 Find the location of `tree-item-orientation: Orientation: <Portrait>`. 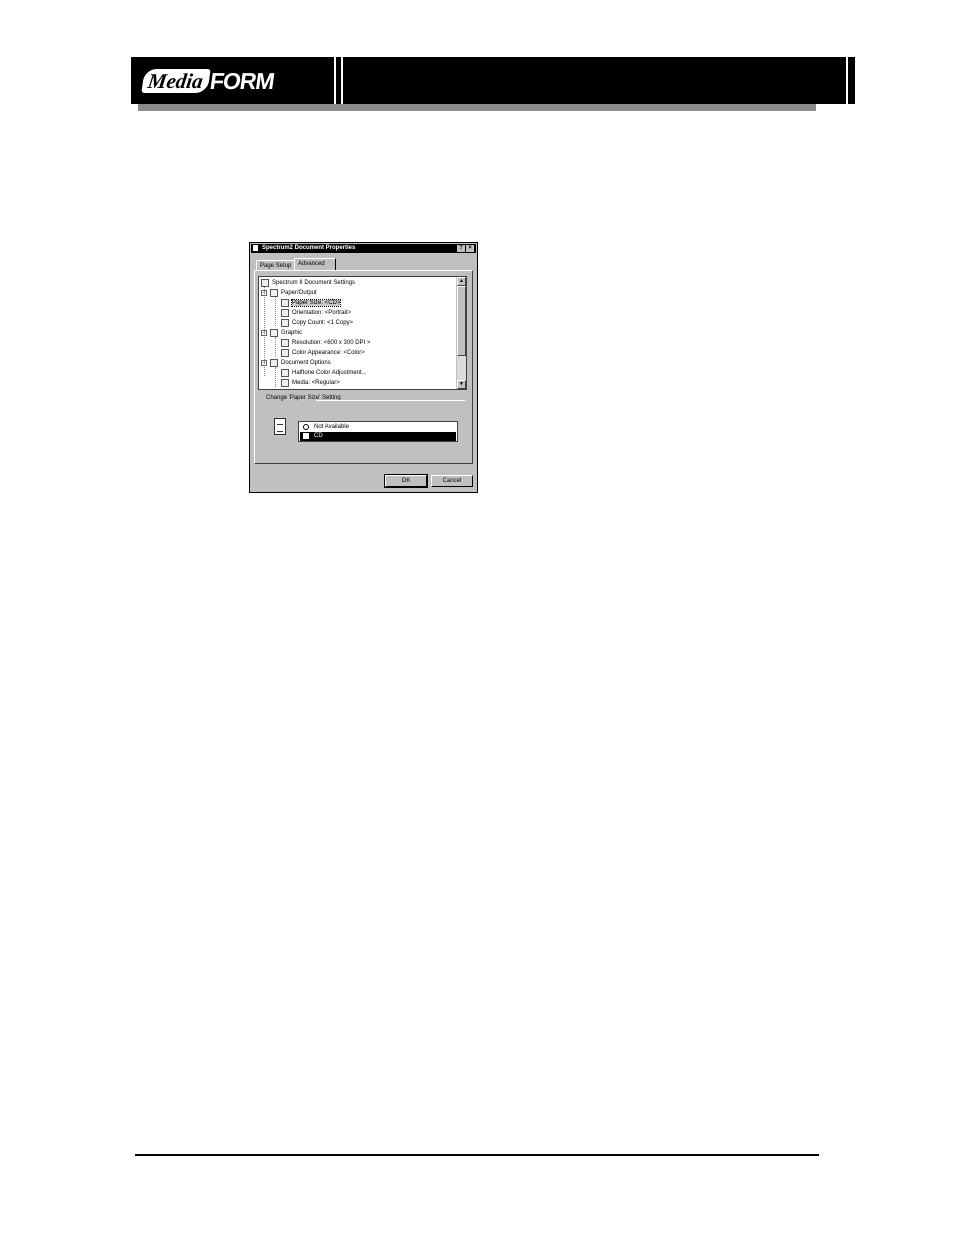

tree-item-orientation: Orientation: <Portrait> is located at coordinates (316, 313).